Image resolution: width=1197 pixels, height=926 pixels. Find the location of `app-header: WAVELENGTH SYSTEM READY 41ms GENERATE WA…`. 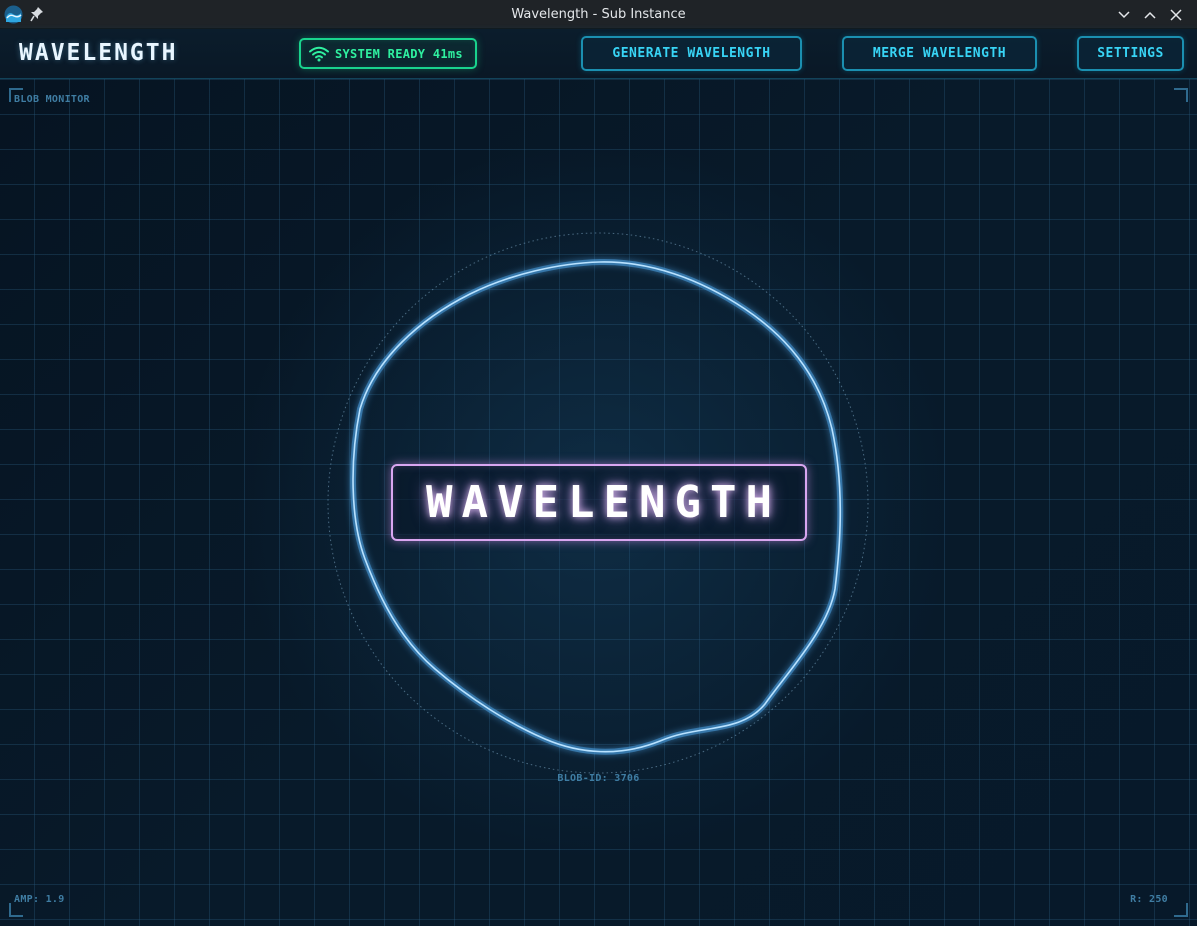

app-header: WAVELENGTH SYSTEM READY 41ms GENERATE WA… is located at coordinates (598, 54).